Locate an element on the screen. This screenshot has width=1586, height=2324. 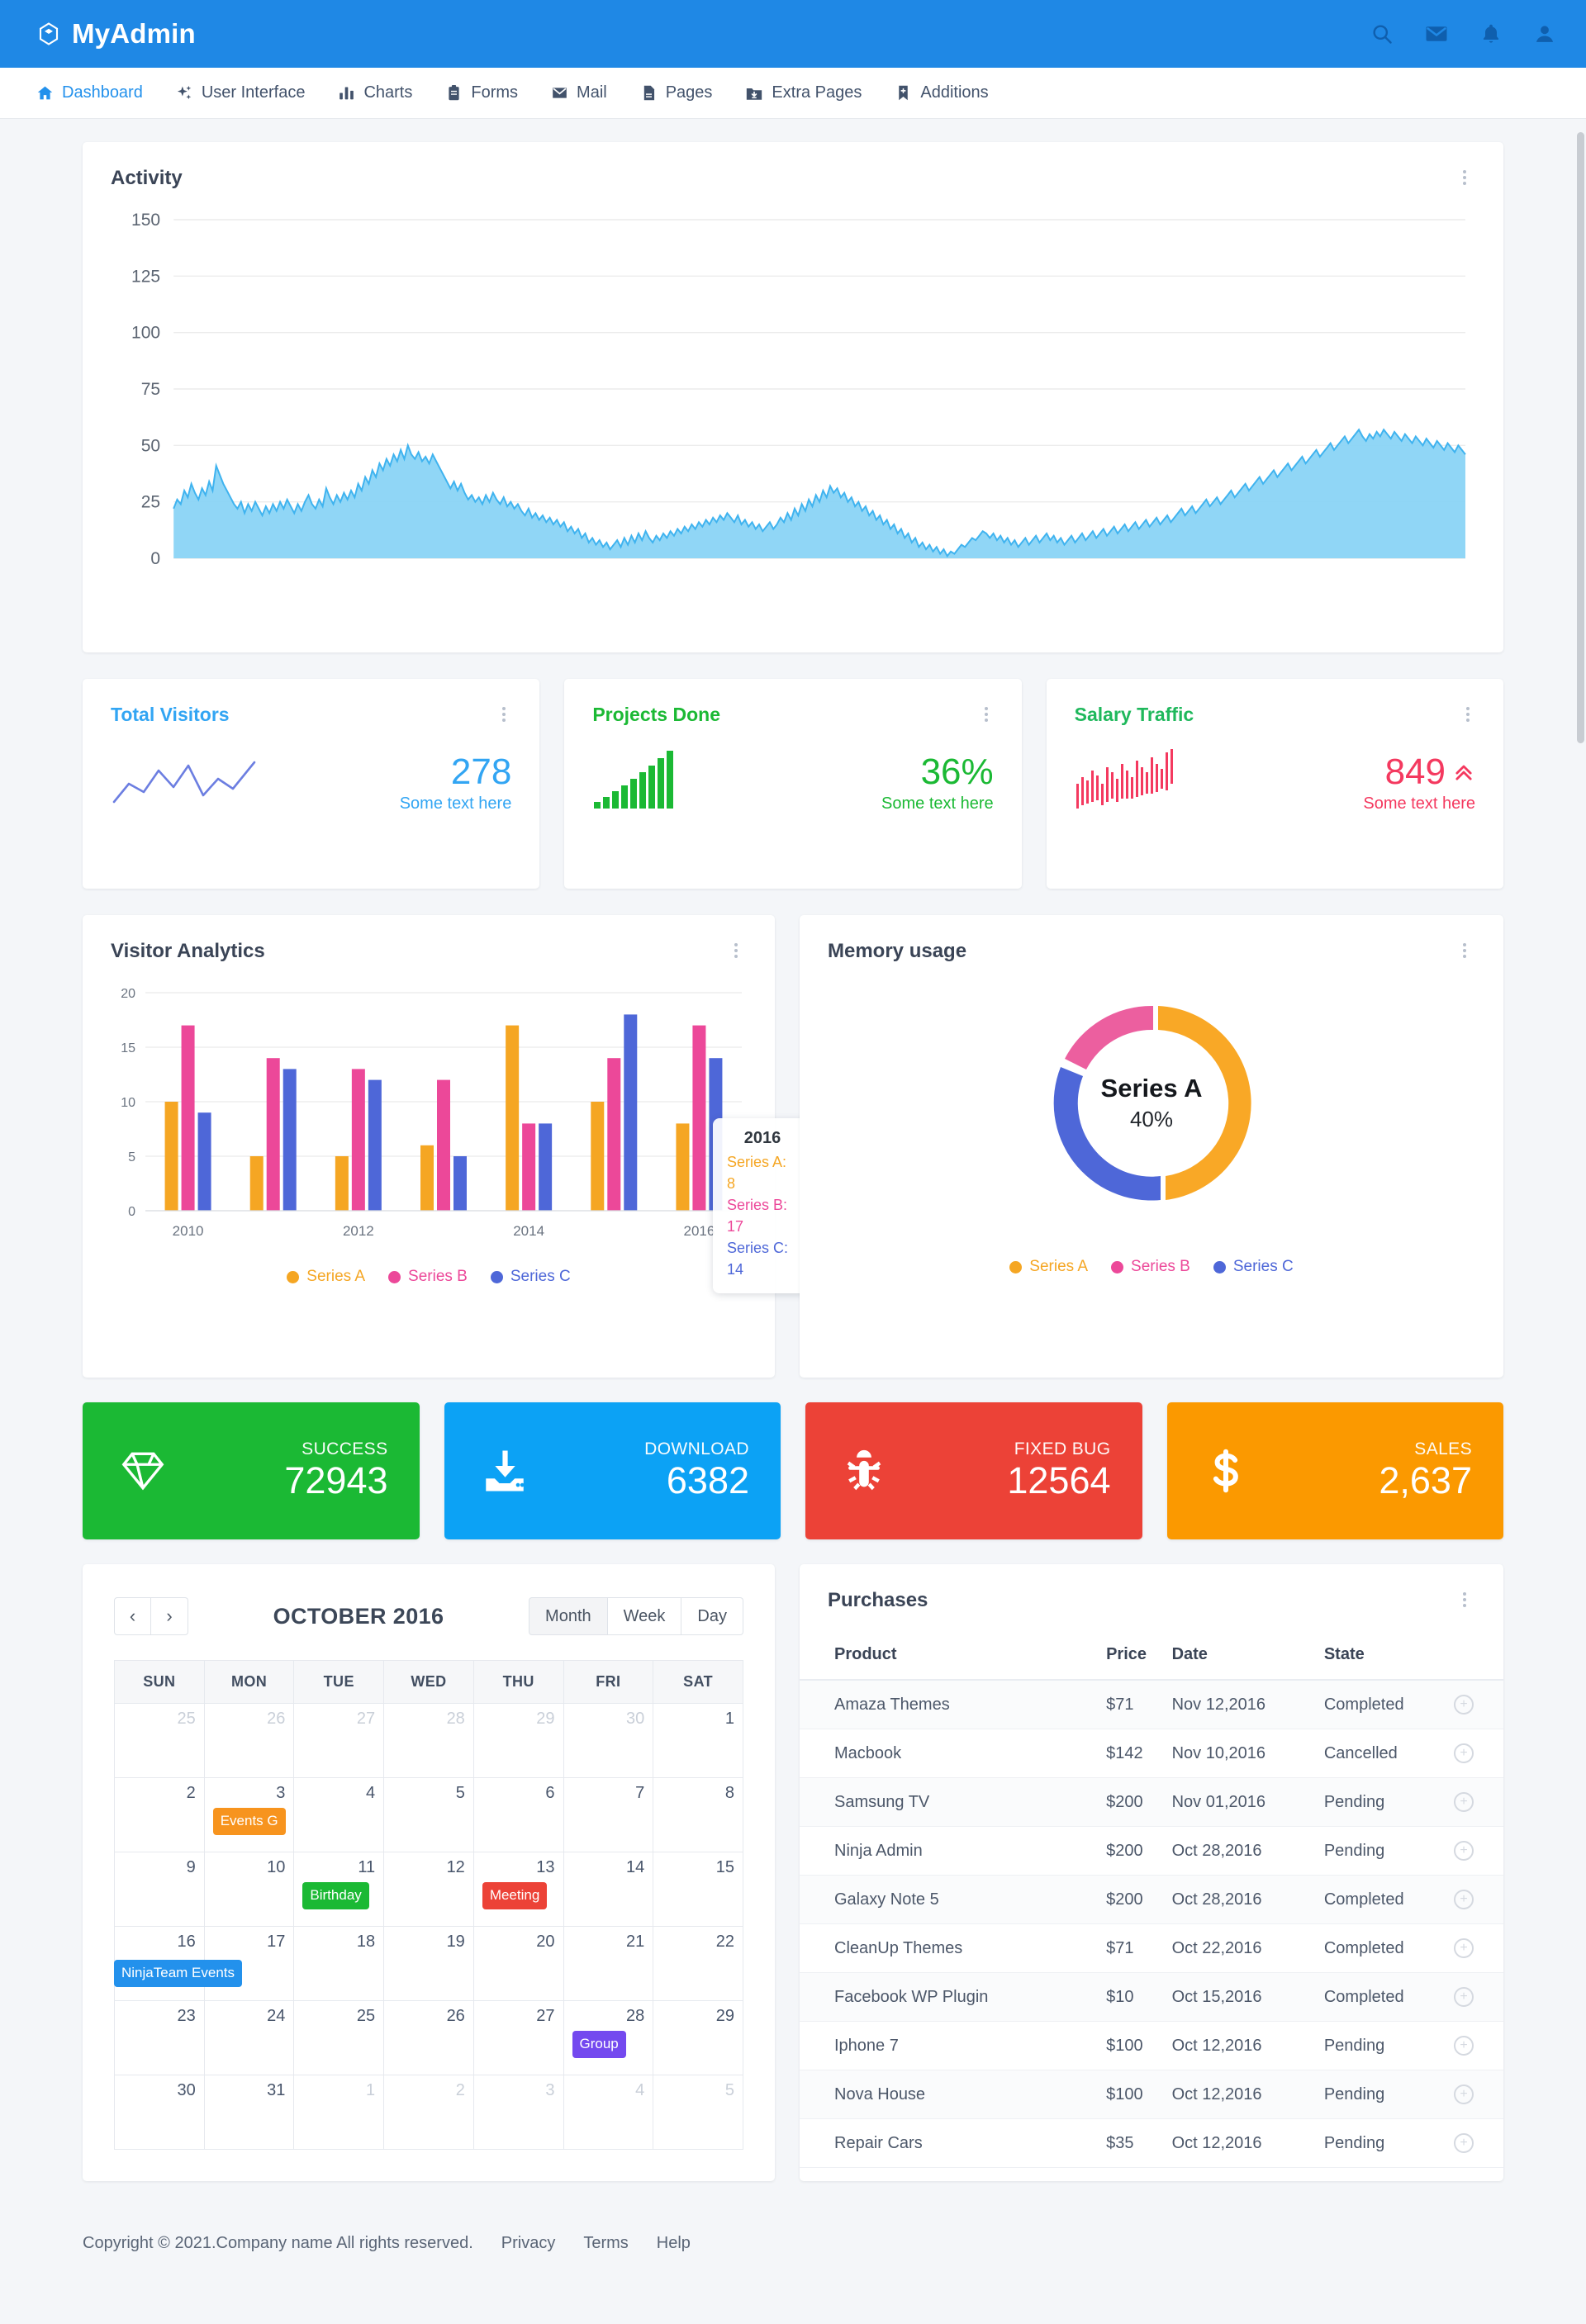
calendar-day-cell: 21 is located at coordinates (608, 1964).